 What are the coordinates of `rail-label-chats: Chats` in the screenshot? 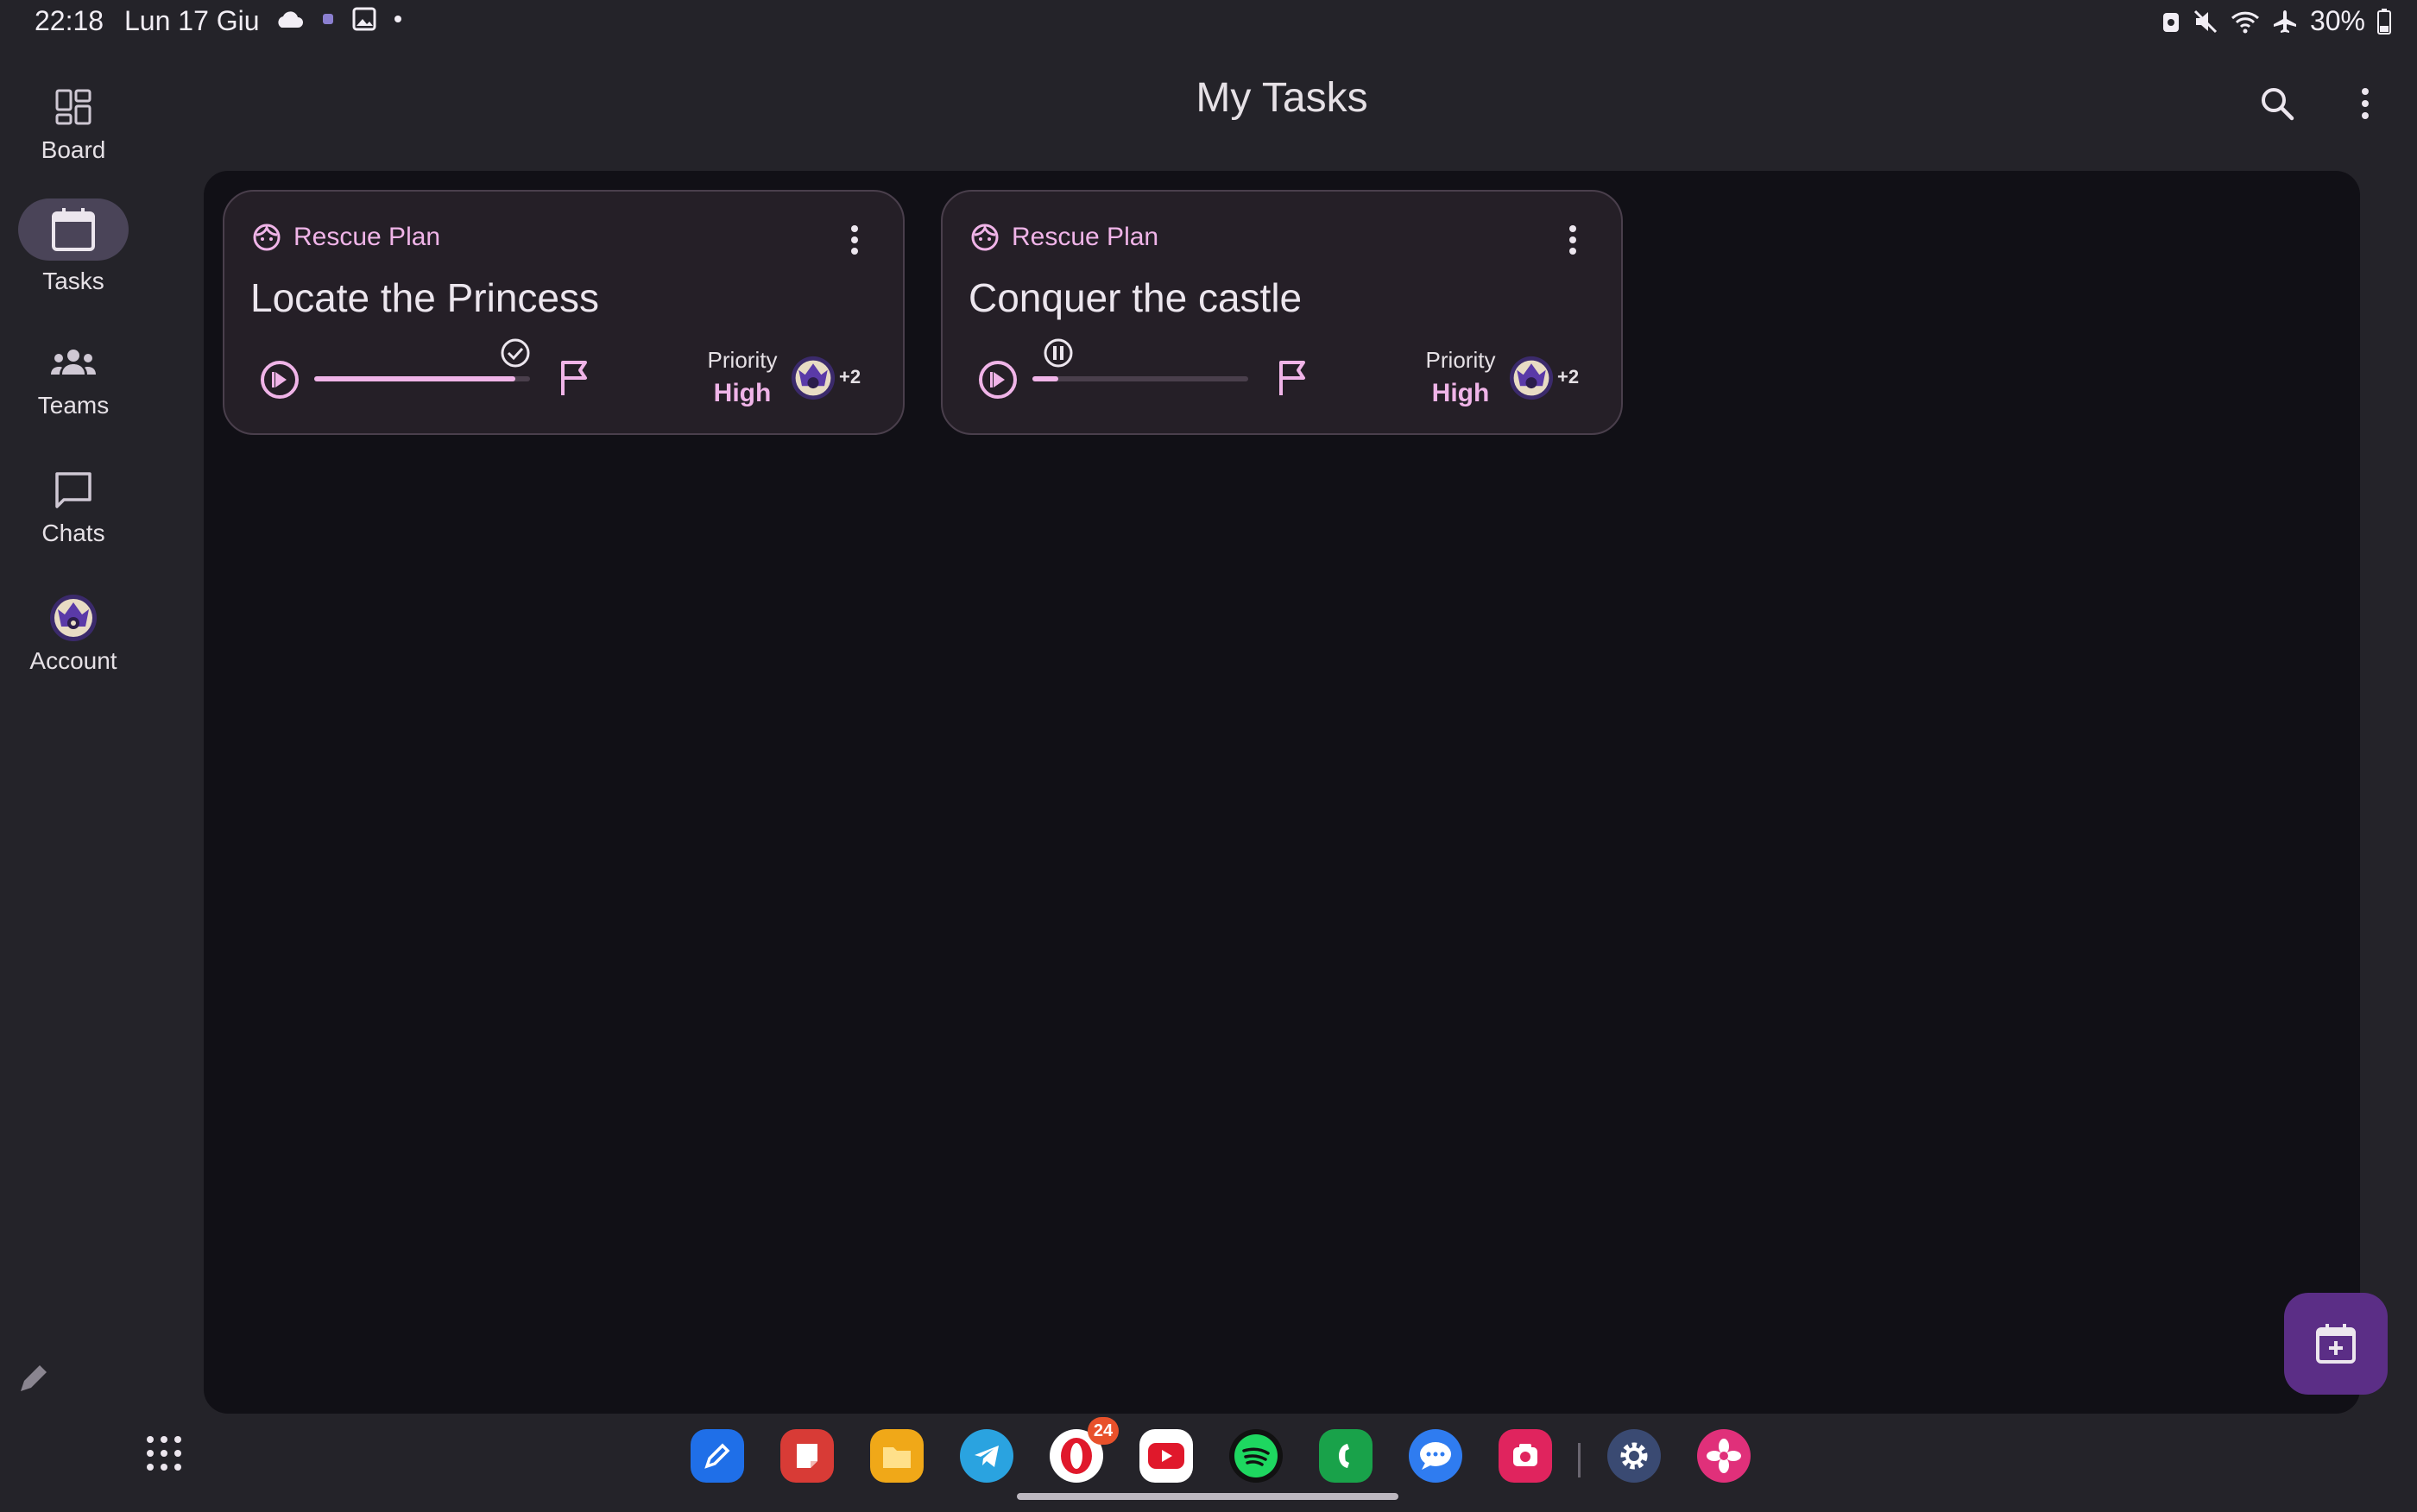 It's located at (73, 533).